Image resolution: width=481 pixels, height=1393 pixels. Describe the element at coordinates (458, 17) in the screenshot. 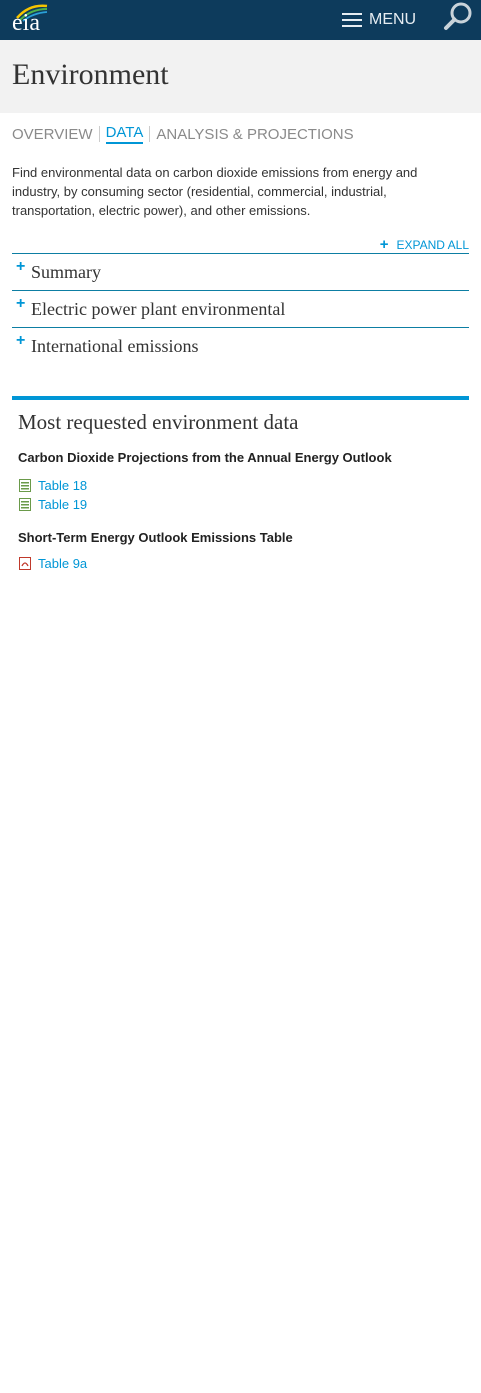

I see `search-icon` at that location.